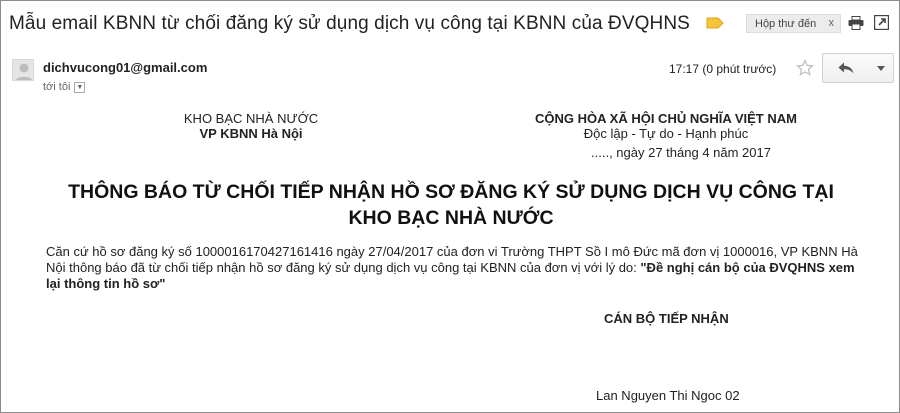 The width and height of the screenshot is (900, 413). Describe the element at coordinates (881, 22) in the screenshot. I see `open-new-window-icon` at that location.